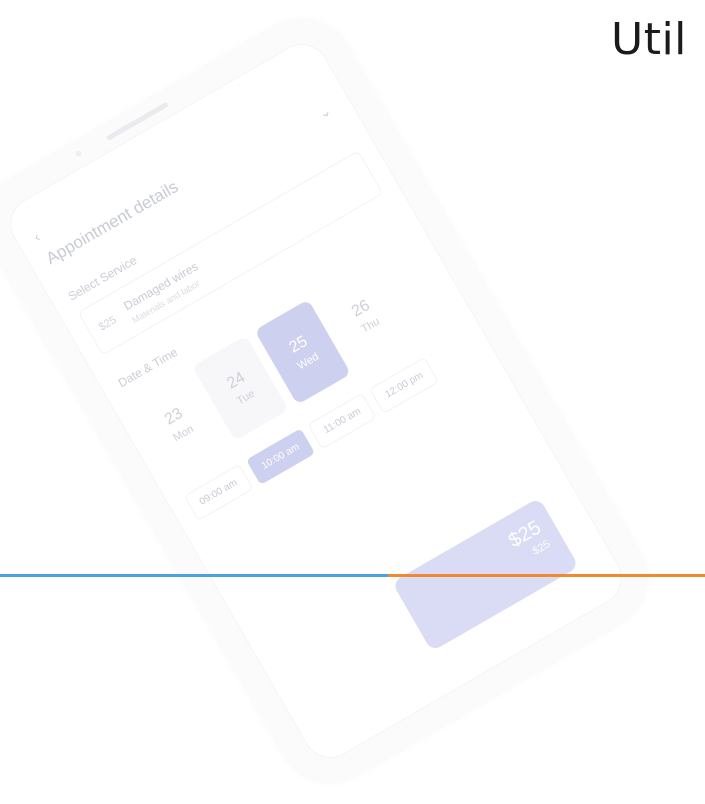  What do you see at coordinates (342, 421) in the screenshot?
I see `time-option: 11:00 am` at bounding box center [342, 421].